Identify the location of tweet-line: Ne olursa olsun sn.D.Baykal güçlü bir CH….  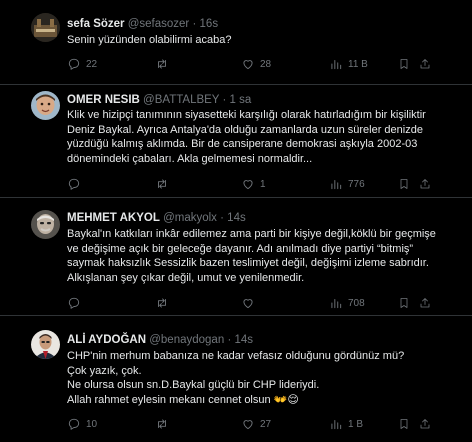
(193, 385).